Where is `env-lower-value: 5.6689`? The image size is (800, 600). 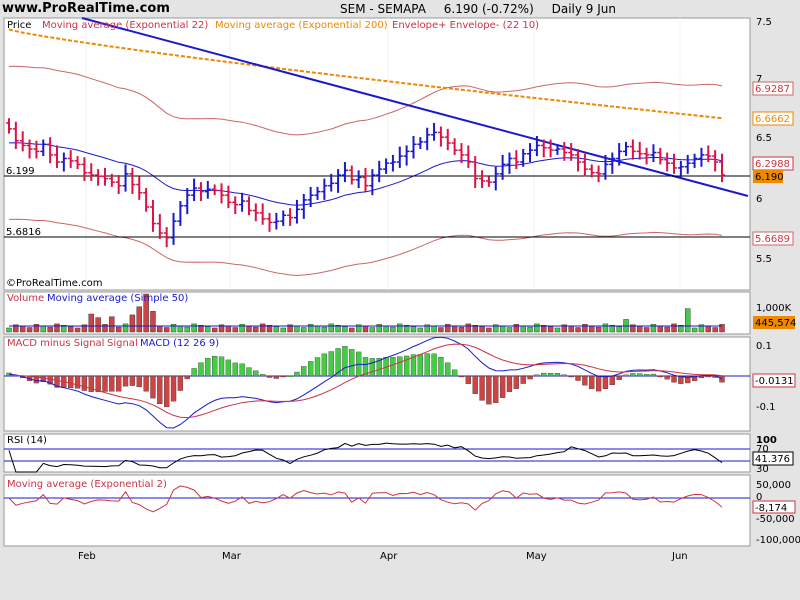 env-lower-value: 5.6689 is located at coordinates (772, 239).